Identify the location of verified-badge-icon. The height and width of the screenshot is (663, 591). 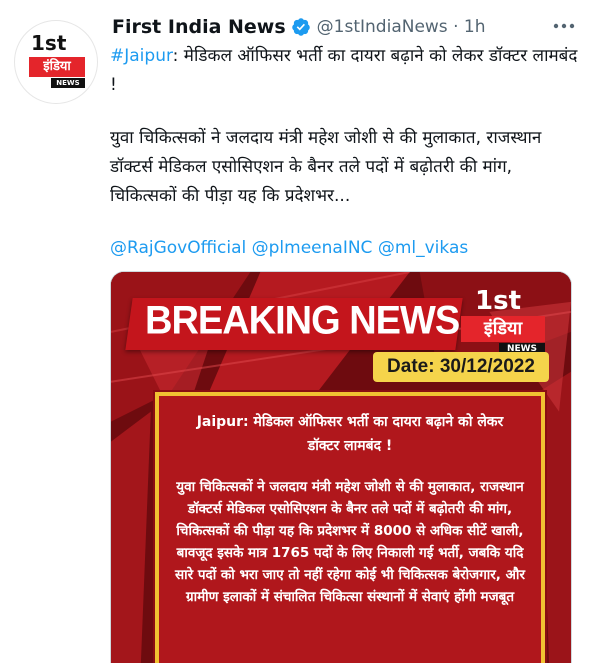
(300, 27).